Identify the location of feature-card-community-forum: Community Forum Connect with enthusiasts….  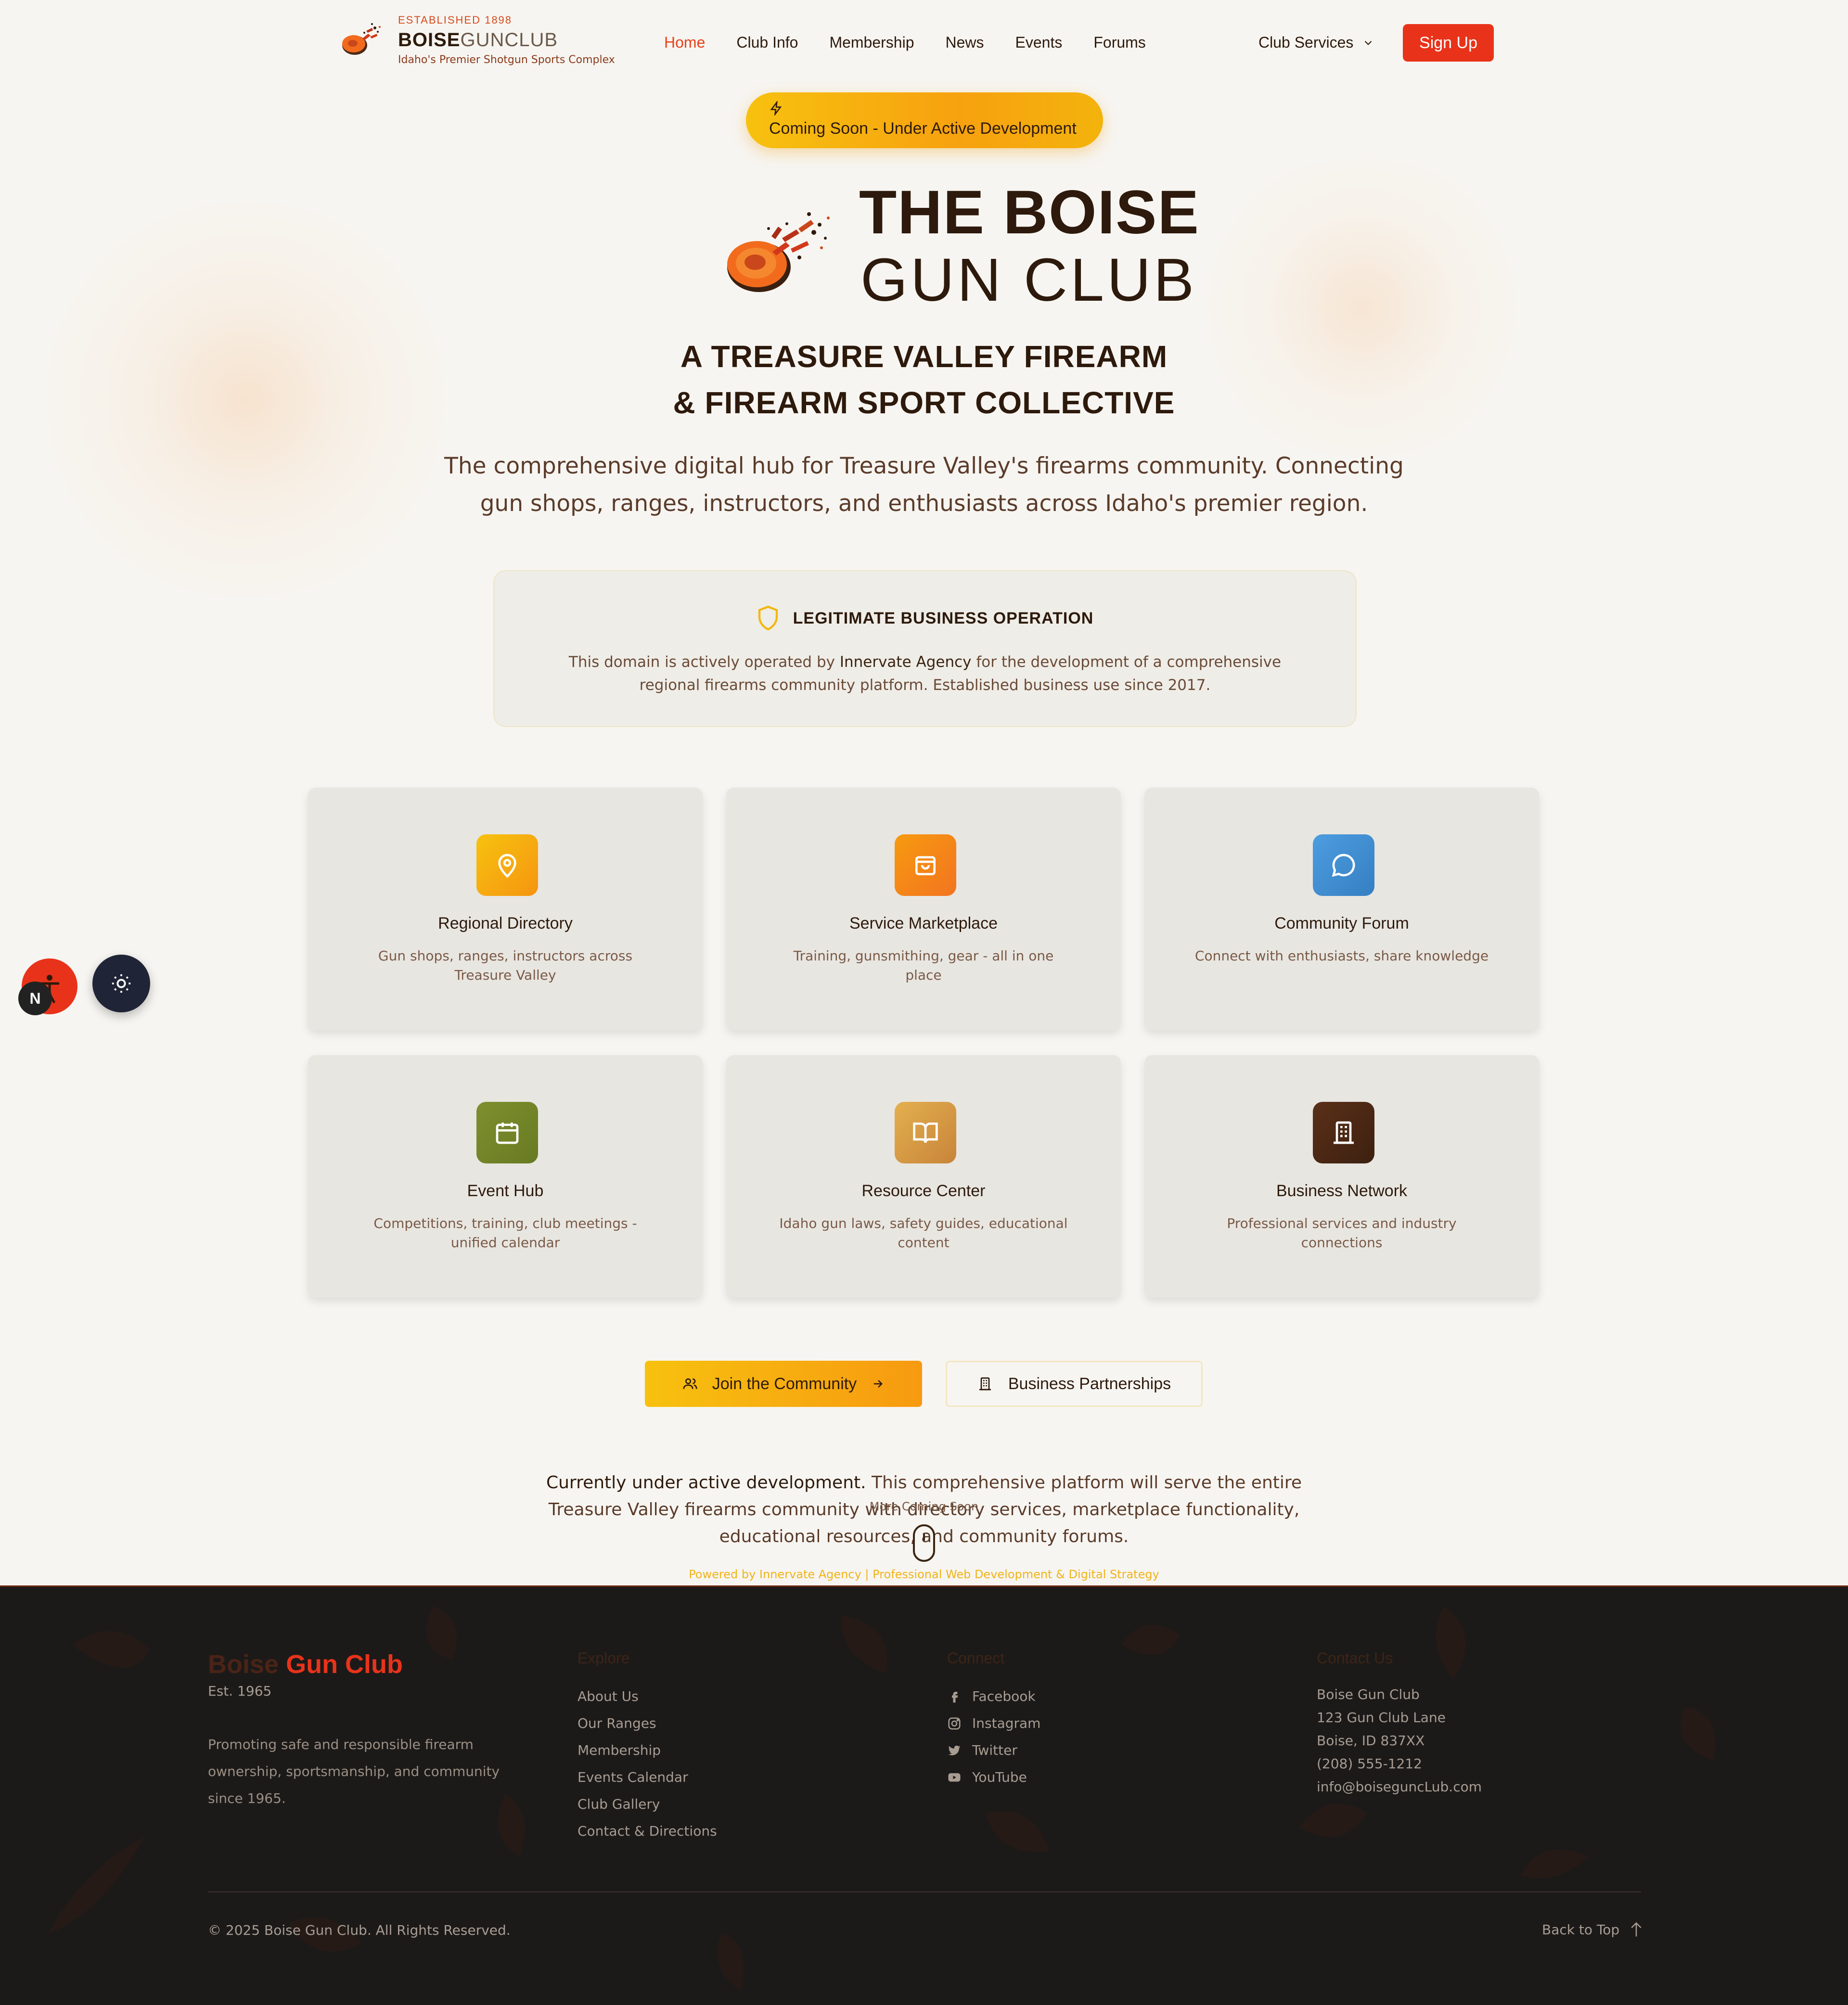
(1341, 909).